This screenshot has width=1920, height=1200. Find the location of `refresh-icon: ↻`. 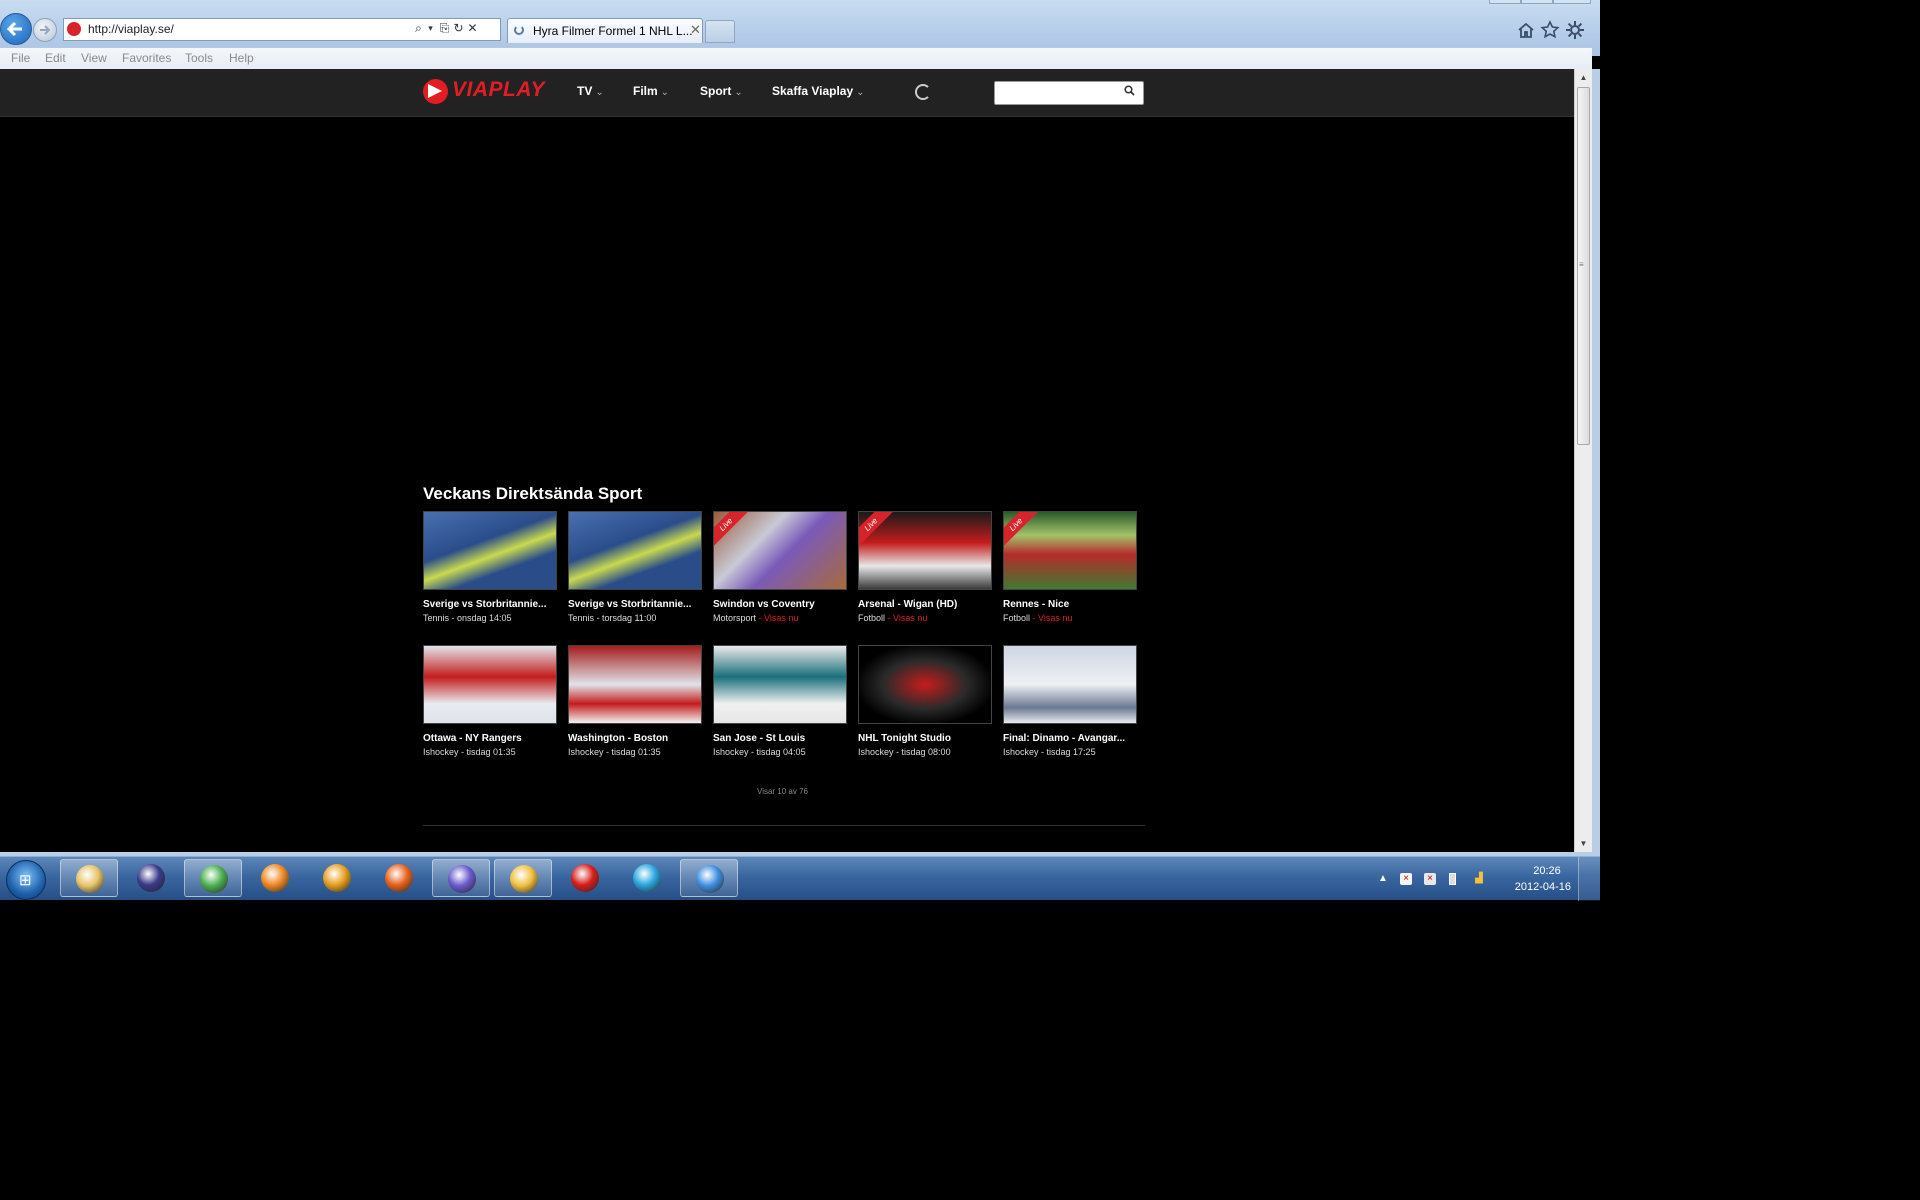

refresh-icon: ↻ is located at coordinates (458, 28).